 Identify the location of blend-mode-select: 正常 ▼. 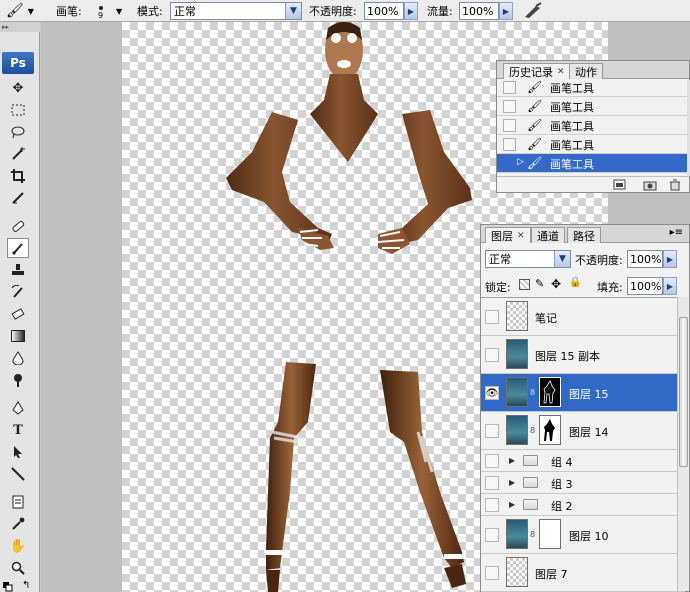
(528, 259).